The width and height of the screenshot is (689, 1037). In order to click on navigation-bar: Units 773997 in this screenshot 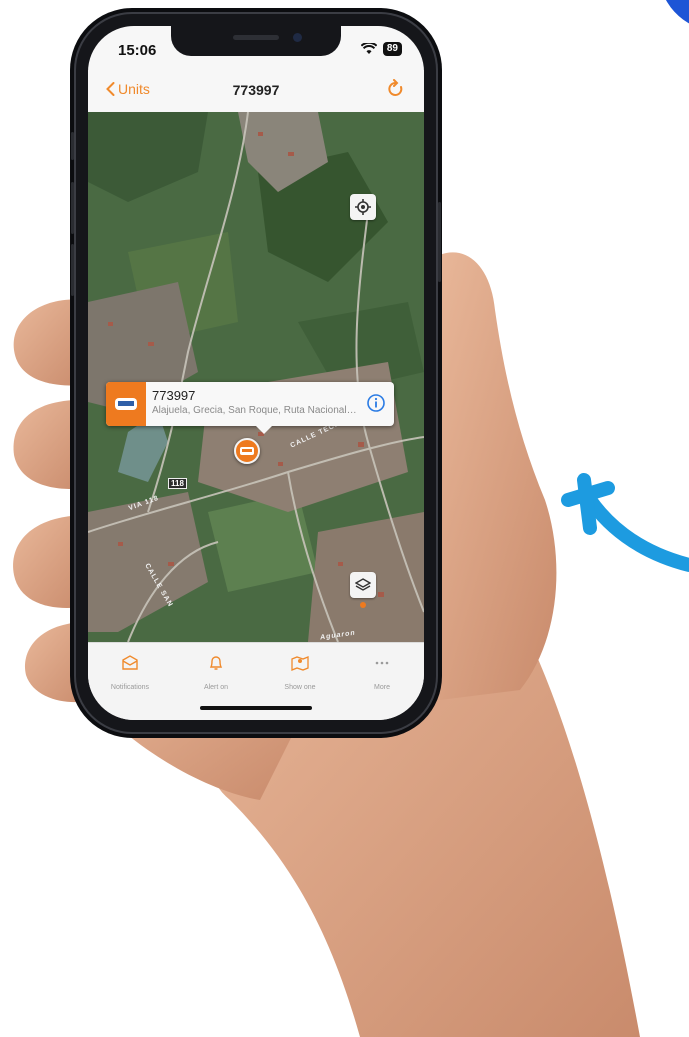, I will do `click(256, 91)`.